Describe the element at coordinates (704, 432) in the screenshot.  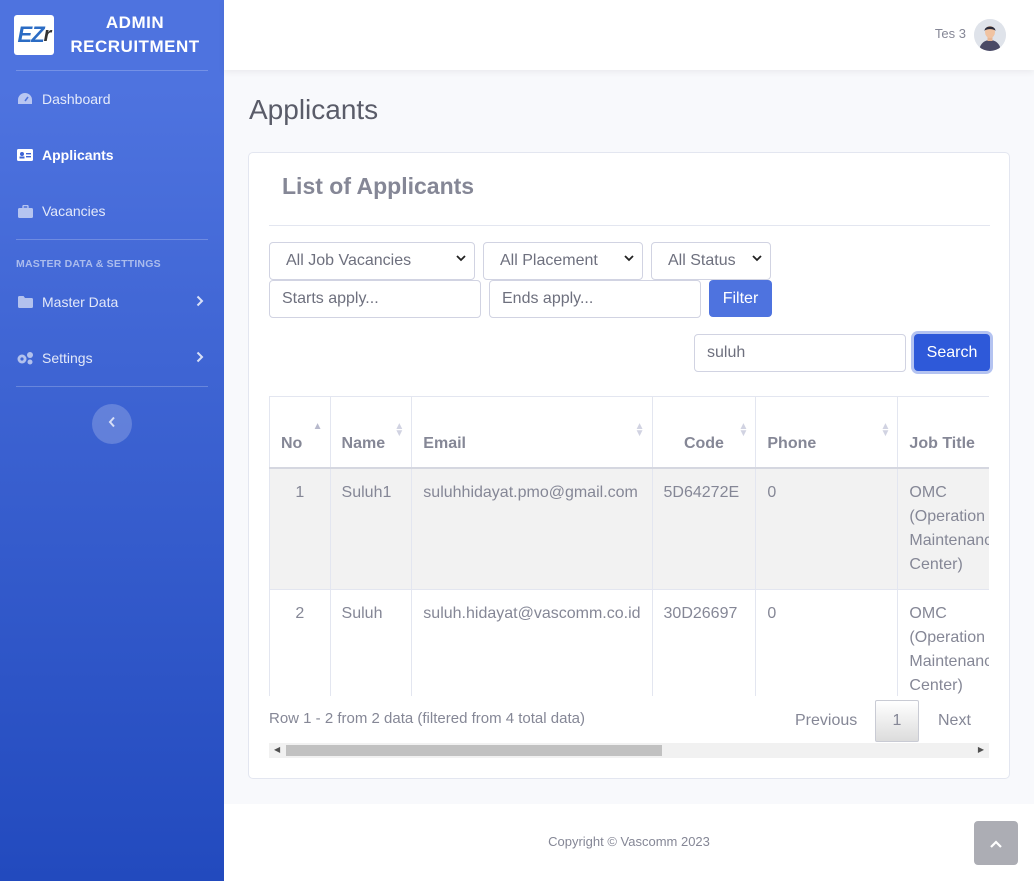
I see `column-header-code: Code ▲ ▼` at that location.